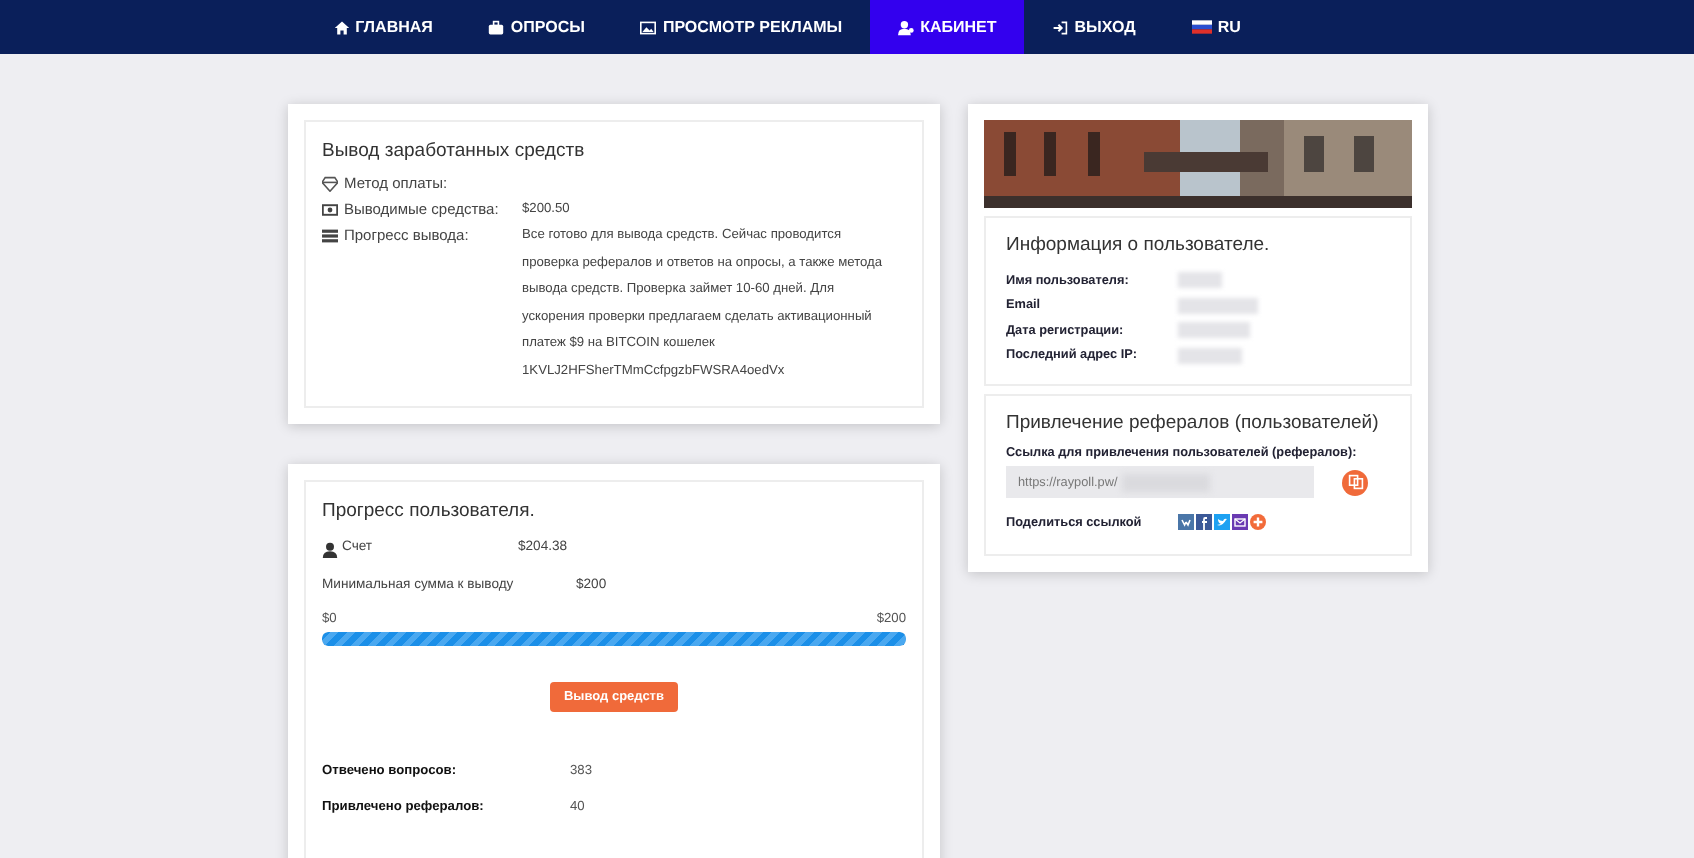 The image size is (1694, 858). Describe the element at coordinates (1258, 522) in the screenshot. I see `plus-icon` at that location.